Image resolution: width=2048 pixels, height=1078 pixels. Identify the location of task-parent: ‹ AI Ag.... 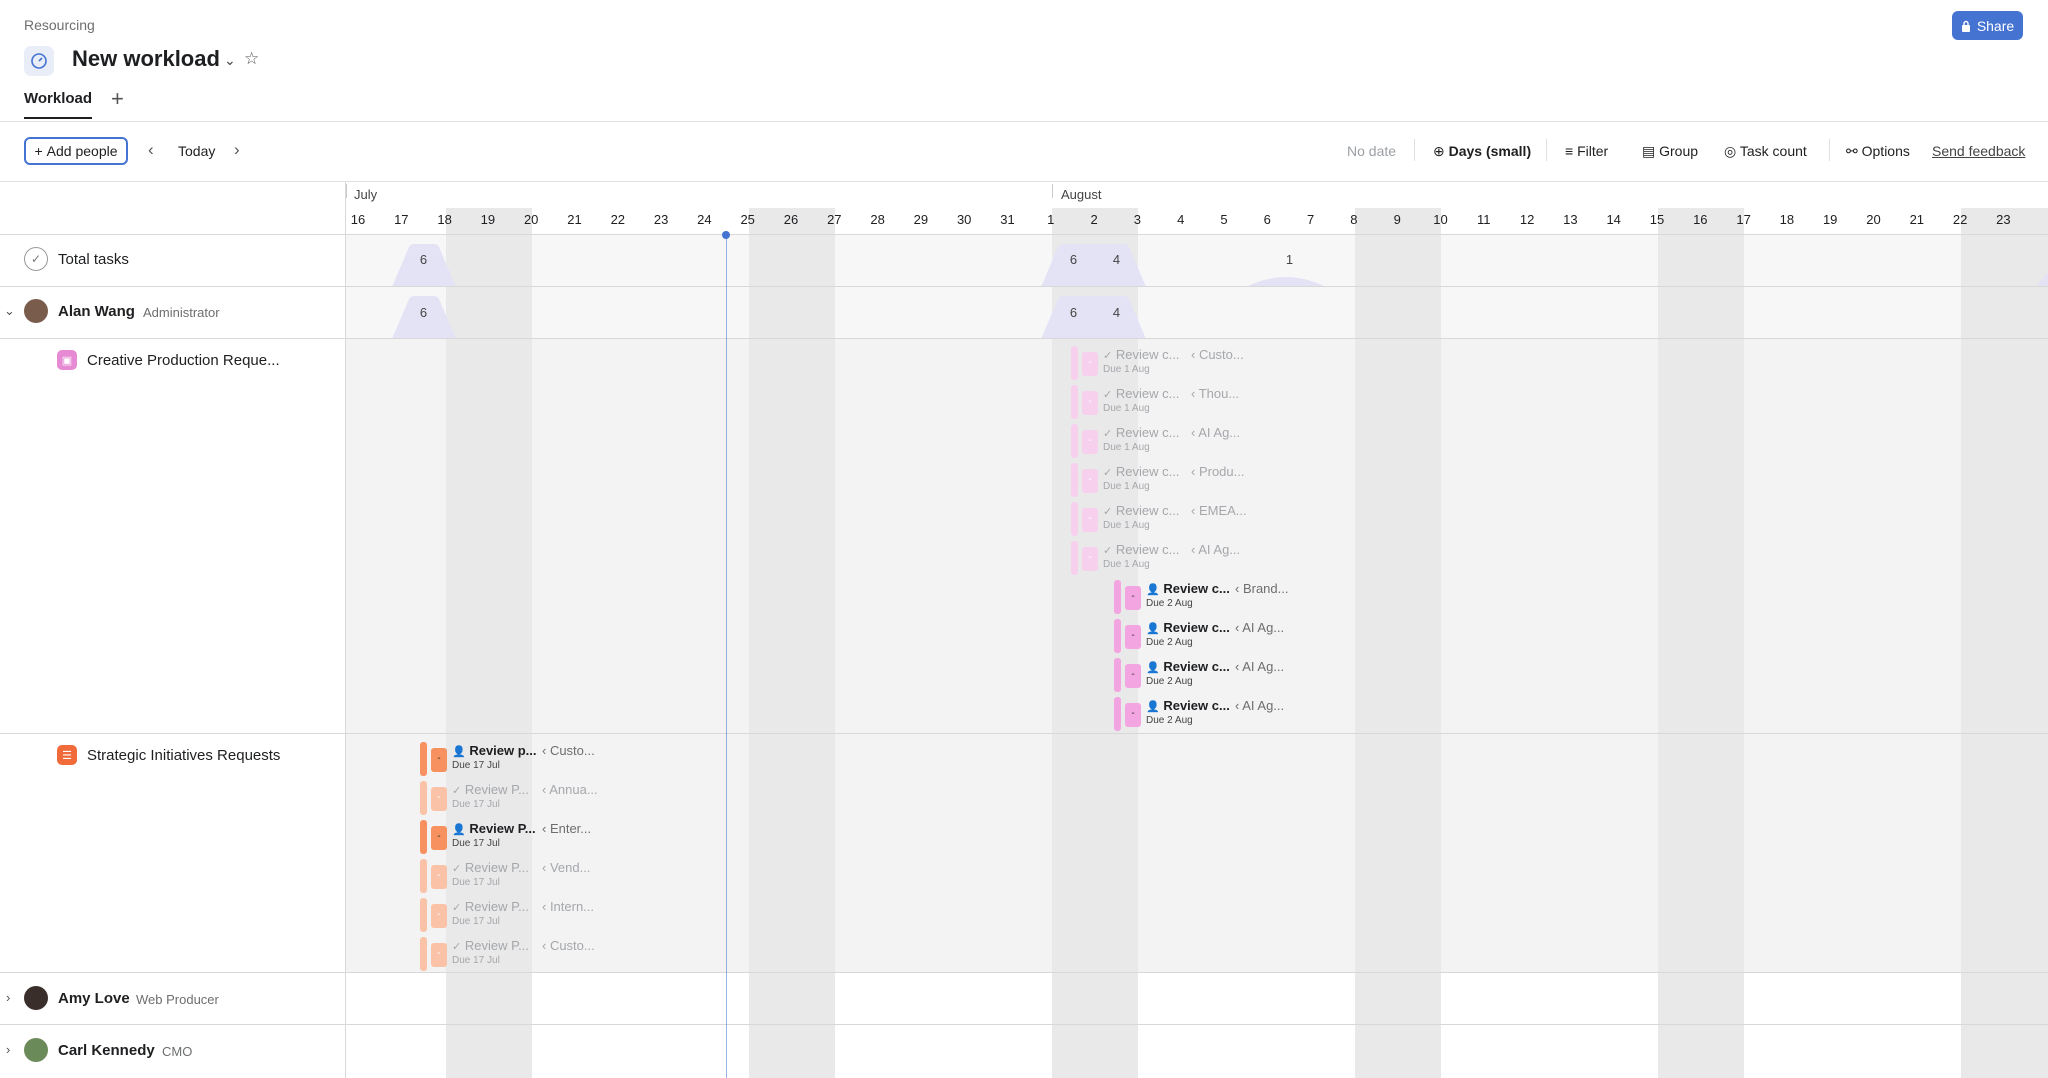
(1216, 432).